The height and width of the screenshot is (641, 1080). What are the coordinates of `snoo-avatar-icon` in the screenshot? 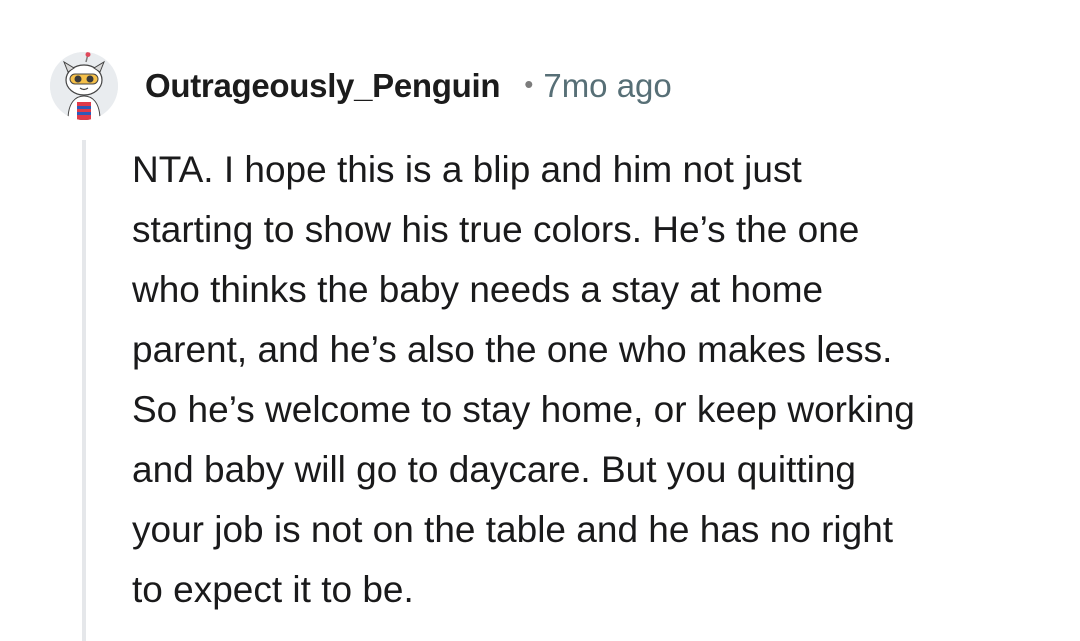 It's located at (84, 86).